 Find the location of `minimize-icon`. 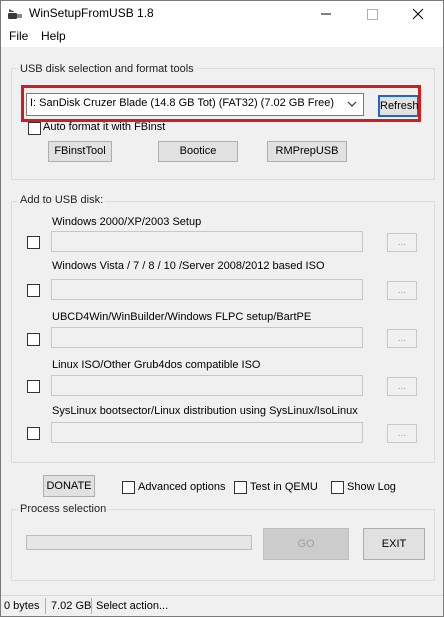

minimize-icon is located at coordinates (326, 14).